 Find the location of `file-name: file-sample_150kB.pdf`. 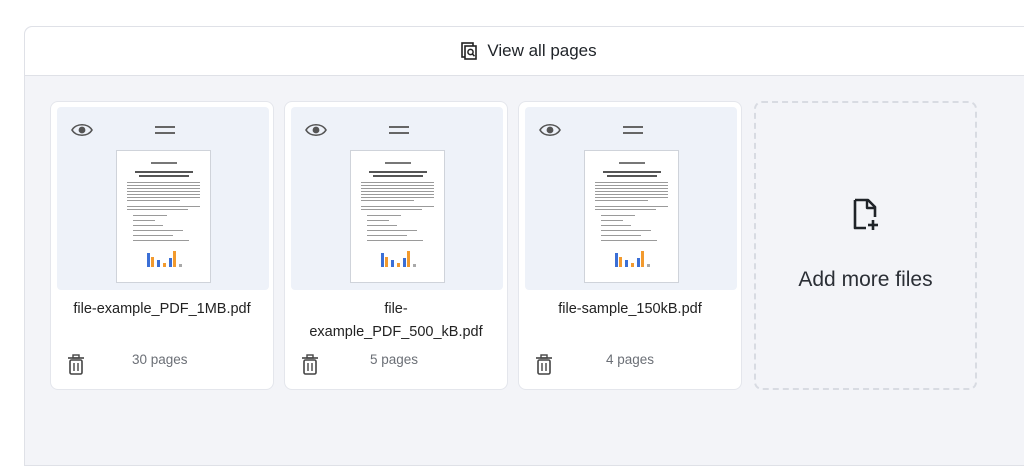

file-name: file-sample_150kB.pdf is located at coordinates (630, 309).